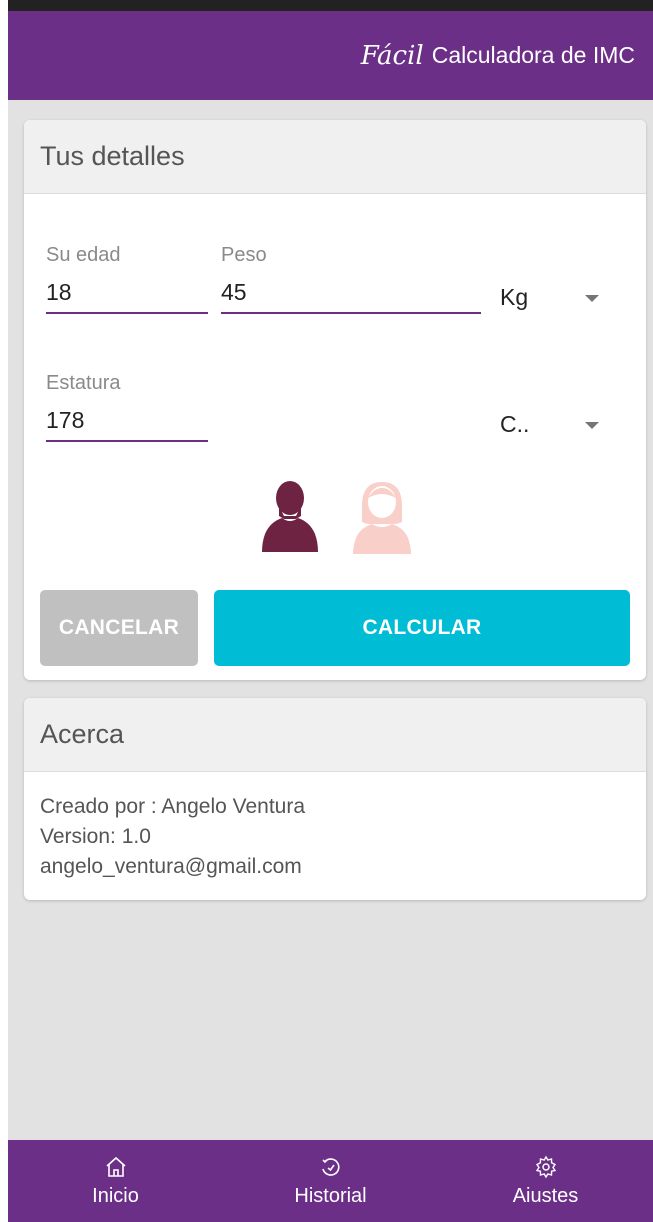 This screenshot has width=653, height=1222. I want to click on weight-field: Peso 45, so click(351, 279).